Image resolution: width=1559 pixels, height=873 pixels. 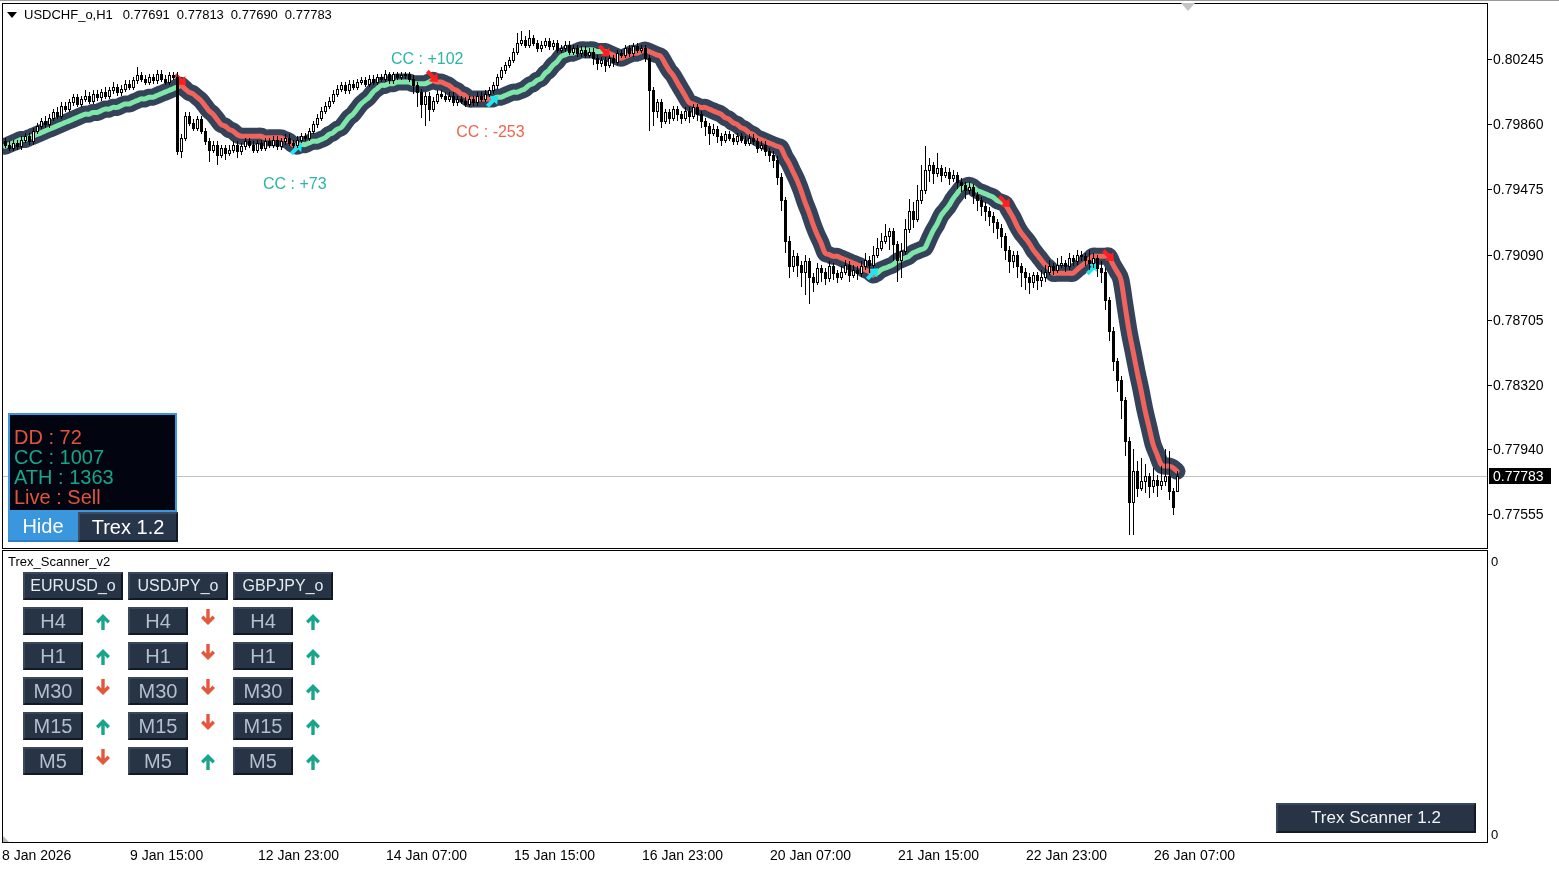 What do you see at coordinates (254, 15) in the screenshot?
I see `ohlc-value: 0.77690` at bounding box center [254, 15].